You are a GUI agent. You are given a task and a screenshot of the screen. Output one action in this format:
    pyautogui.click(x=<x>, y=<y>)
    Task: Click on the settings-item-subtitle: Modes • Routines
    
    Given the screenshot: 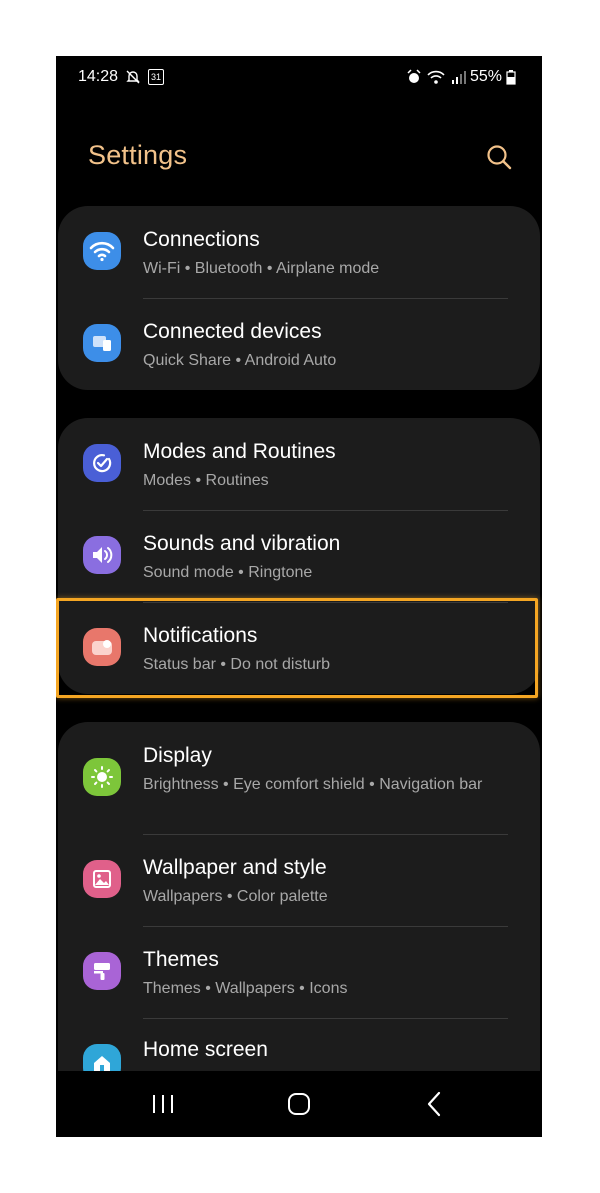 What is the action you would take?
    pyautogui.click(x=206, y=480)
    